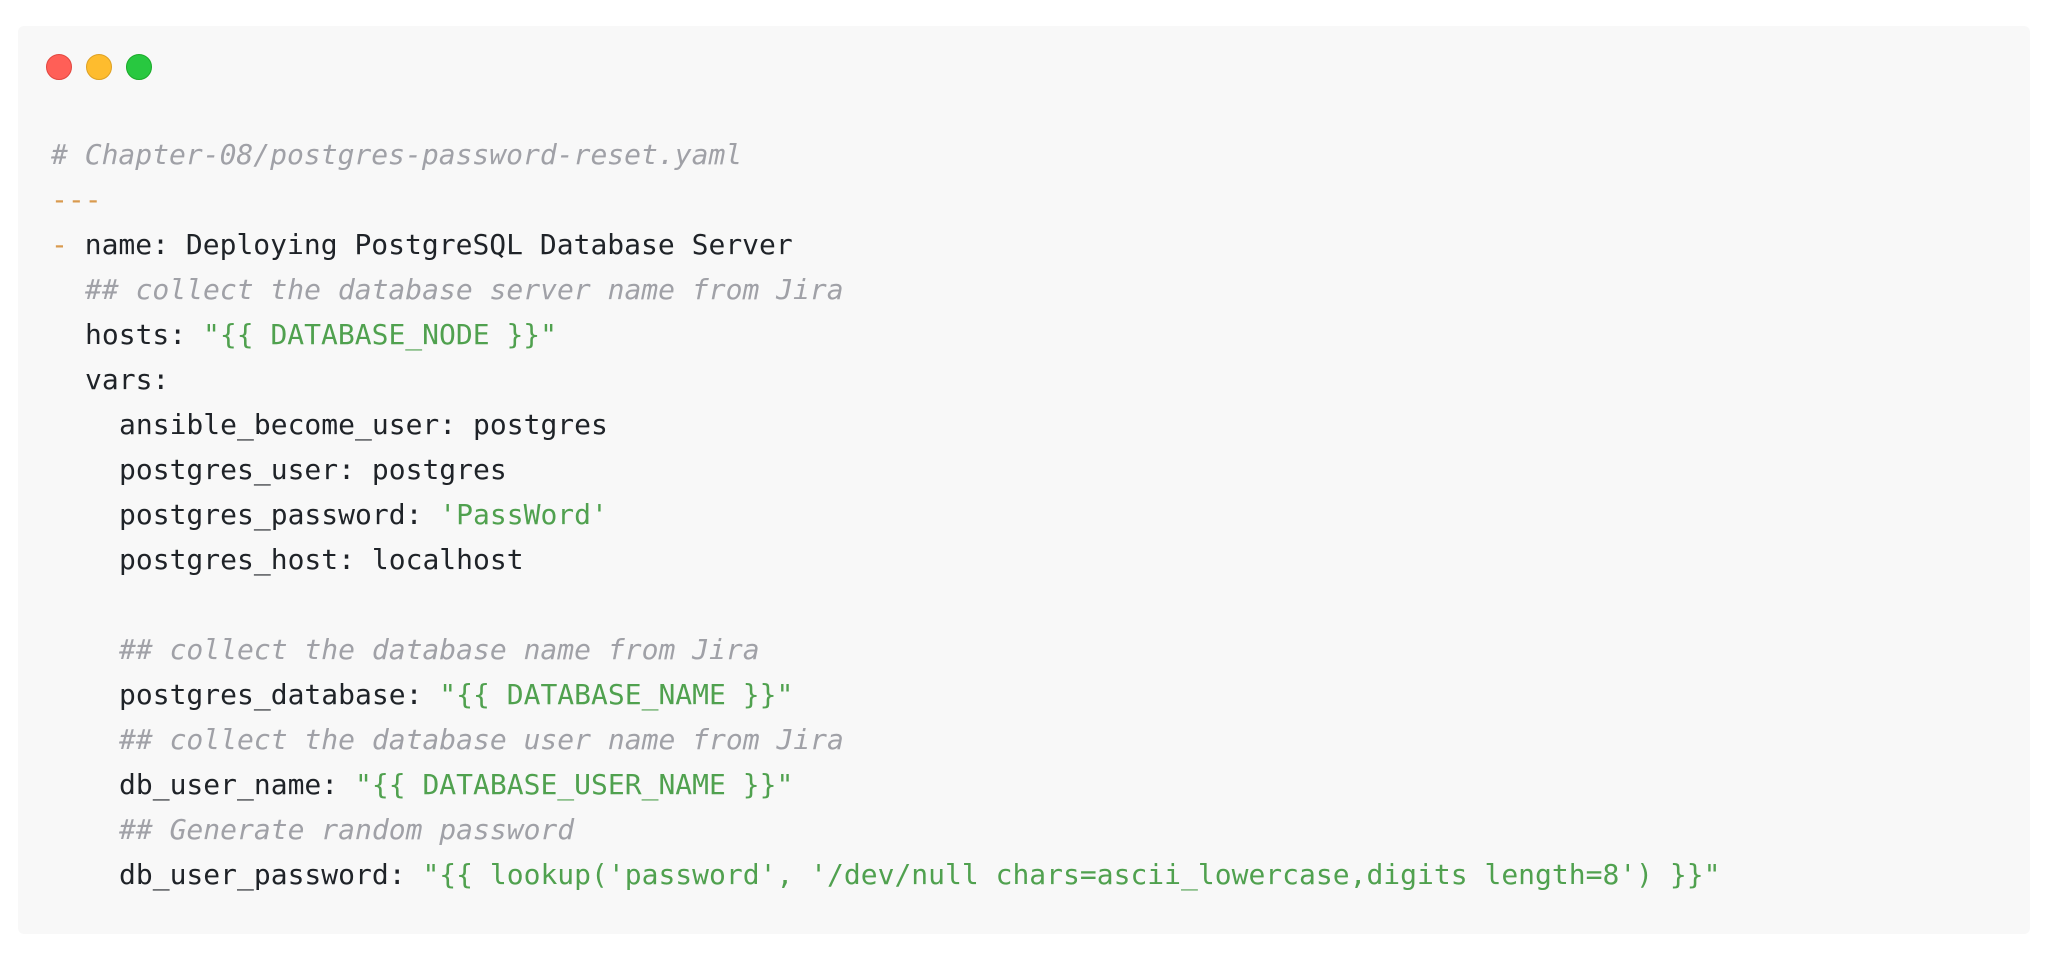 This screenshot has width=2048, height=960. What do you see at coordinates (523, 514) in the screenshot?
I see `postgres-password-value: 'PassWord'` at bounding box center [523, 514].